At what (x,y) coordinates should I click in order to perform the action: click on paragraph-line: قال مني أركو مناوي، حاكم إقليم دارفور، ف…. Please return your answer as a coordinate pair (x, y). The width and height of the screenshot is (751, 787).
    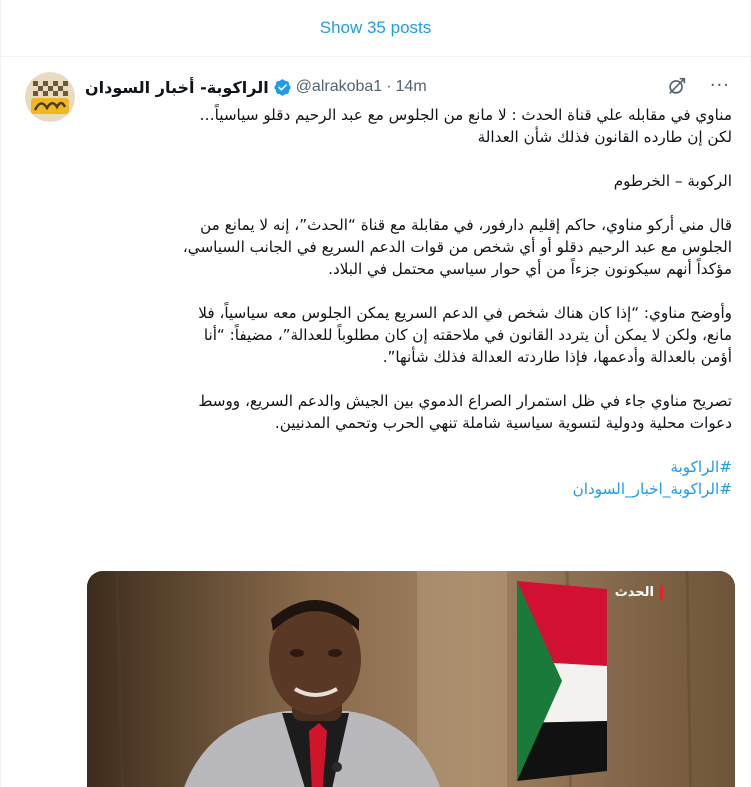
    Looking at the image, I should click on (466, 225).